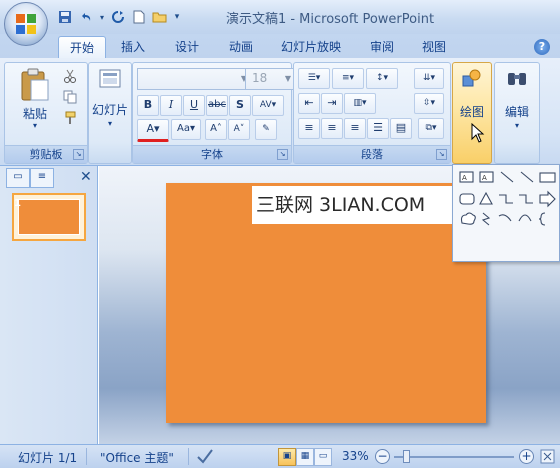  What do you see at coordinates (133, 47) in the screenshot?
I see `tab-insert: 插入` at bounding box center [133, 47].